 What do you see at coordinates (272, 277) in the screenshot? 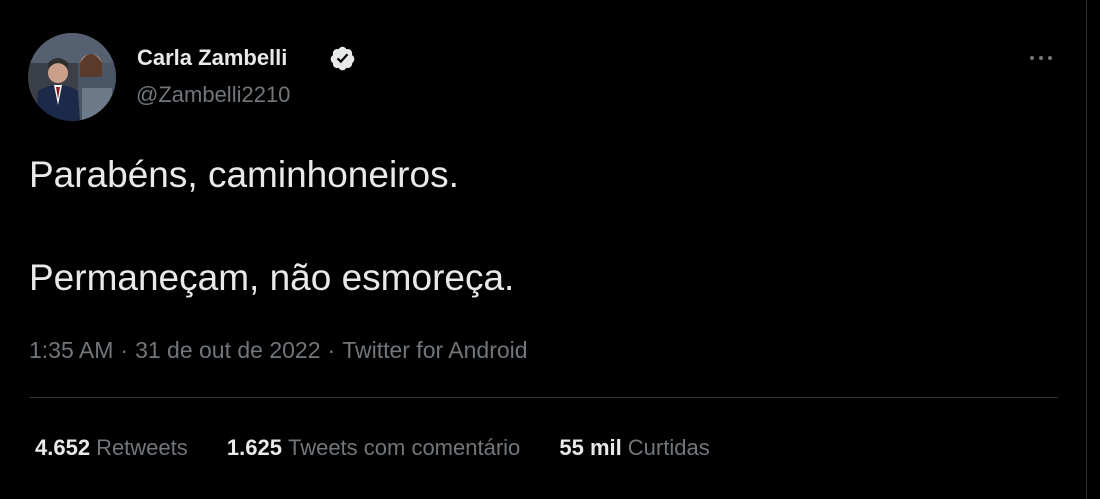
I see `tweet-text-line: Permaneçam, não esmoreça.` at bounding box center [272, 277].